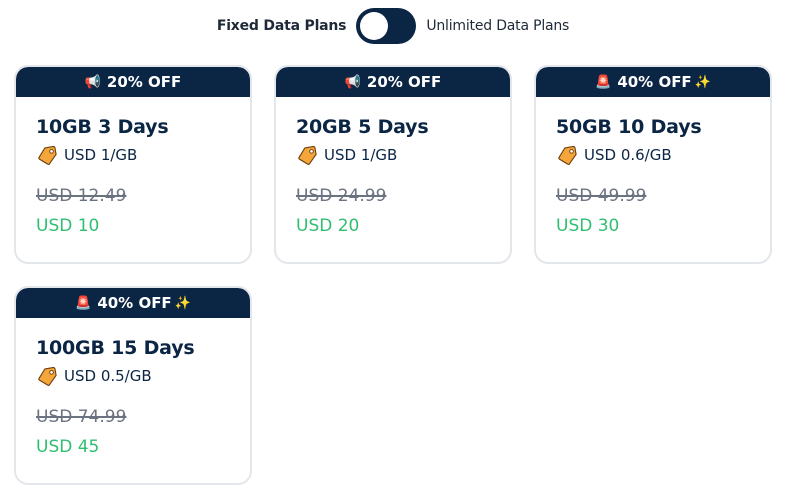  Describe the element at coordinates (628, 155) in the screenshot. I see `unit-price: USD 0.6/GB` at that location.